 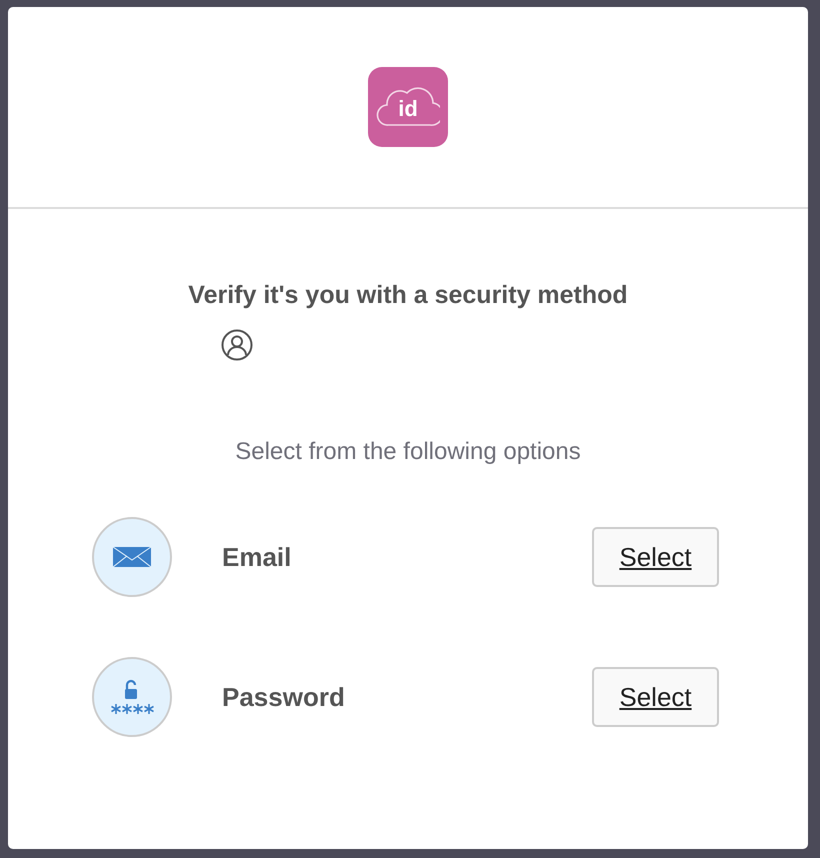 I want to click on method-label: Password, so click(x=284, y=697).